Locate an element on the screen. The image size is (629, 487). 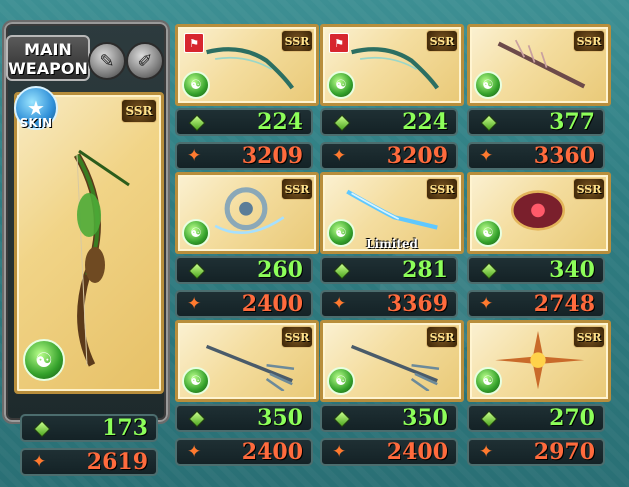
main-hp-stat: 173 is located at coordinates (89, 428).